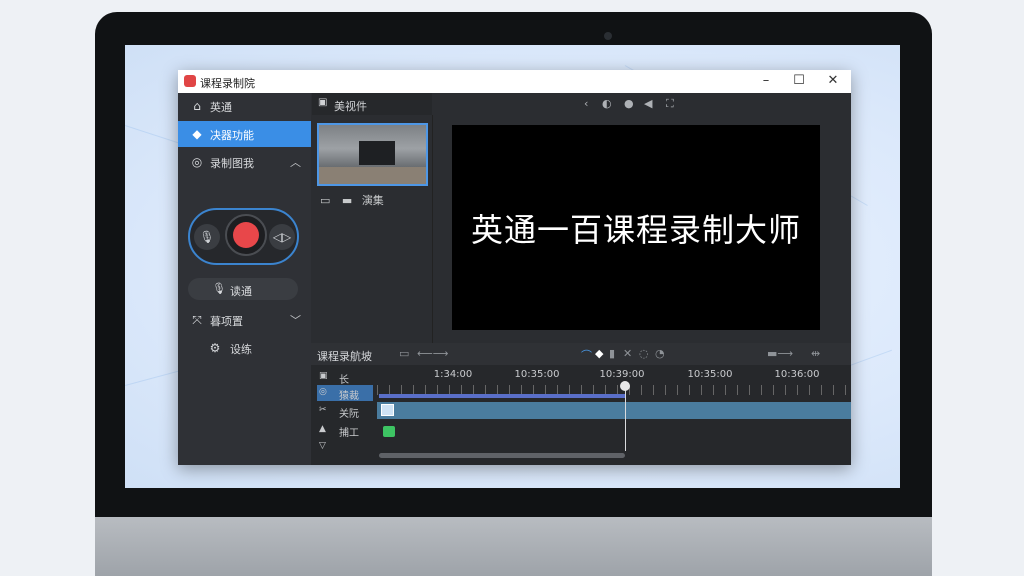 This screenshot has width=1024, height=576. What do you see at coordinates (586, 355) in the screenshot?
I see `pen-icon: ⌒` at bounding box center [586, 355].